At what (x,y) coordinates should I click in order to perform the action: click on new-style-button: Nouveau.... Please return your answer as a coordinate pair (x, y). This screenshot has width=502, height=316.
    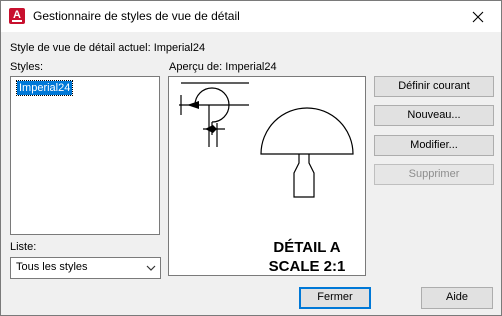
    Looking at the image, I should click on (434, 115).